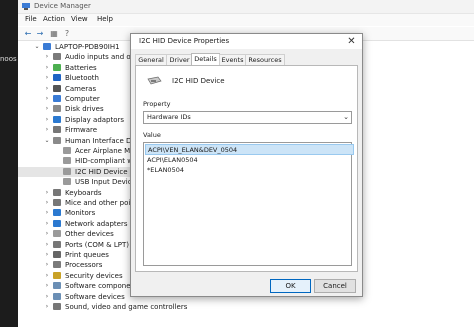 The height and width of the screenshot is (327, 474). Describe the element at coordinates (83, 109) in the screenshot. I see `tree-item: › Disk drives` at that location.